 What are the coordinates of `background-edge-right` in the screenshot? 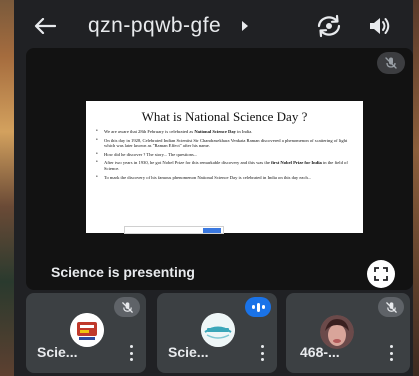 It's located at (416, 188).